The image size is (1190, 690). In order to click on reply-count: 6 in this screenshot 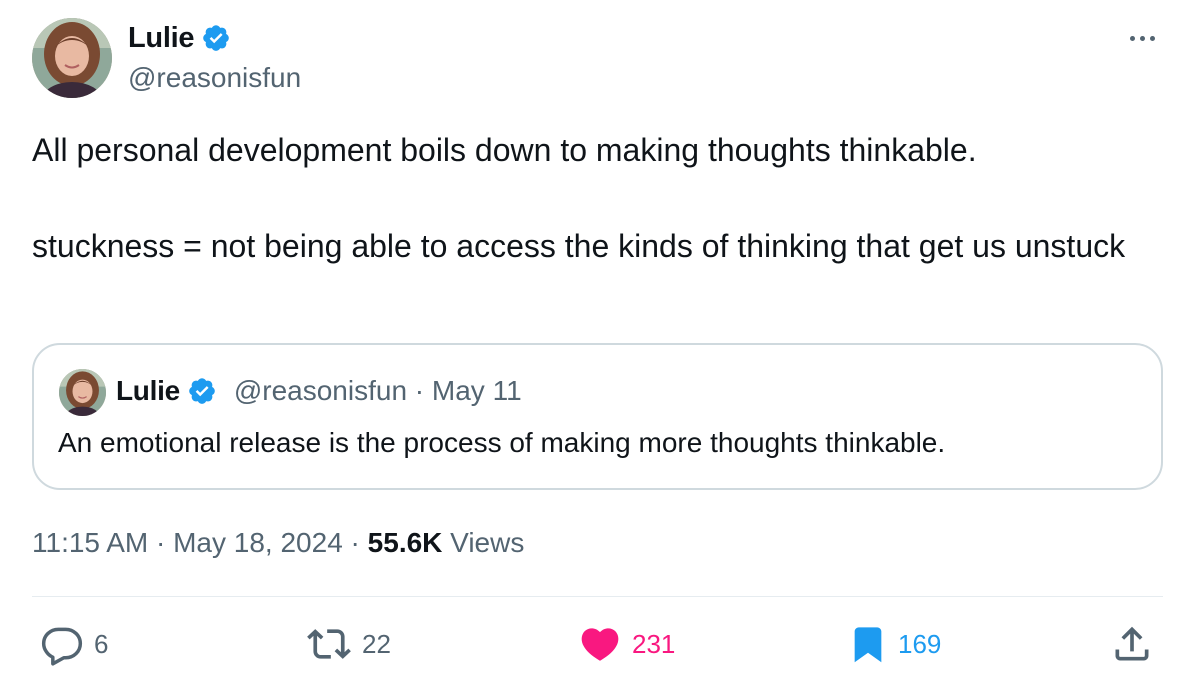, I will do `click(101, 643)`.